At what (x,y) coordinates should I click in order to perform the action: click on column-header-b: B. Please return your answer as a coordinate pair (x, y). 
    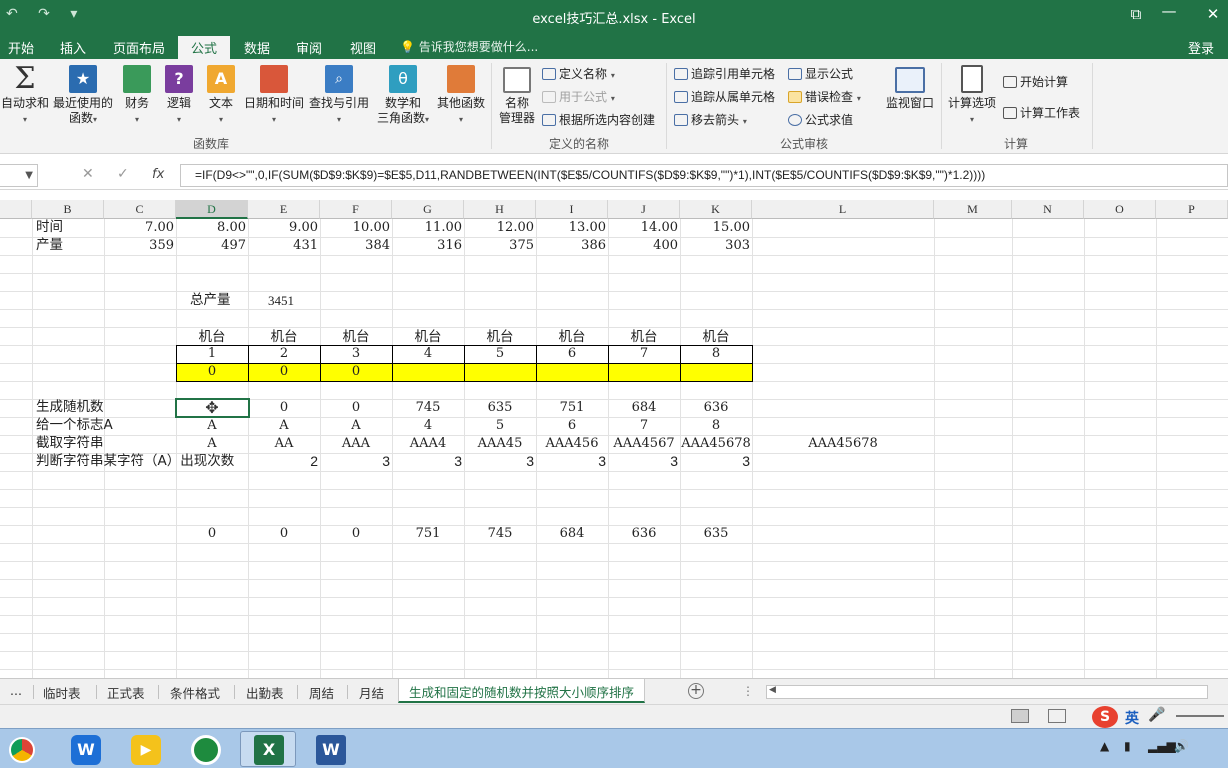
    Looking at the image, I should click on (68, 209).